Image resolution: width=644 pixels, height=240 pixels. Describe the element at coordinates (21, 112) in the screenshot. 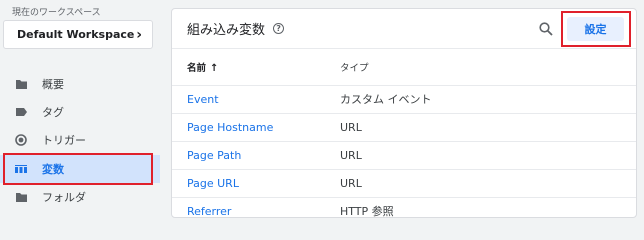

I see `tag-icon` at that location.